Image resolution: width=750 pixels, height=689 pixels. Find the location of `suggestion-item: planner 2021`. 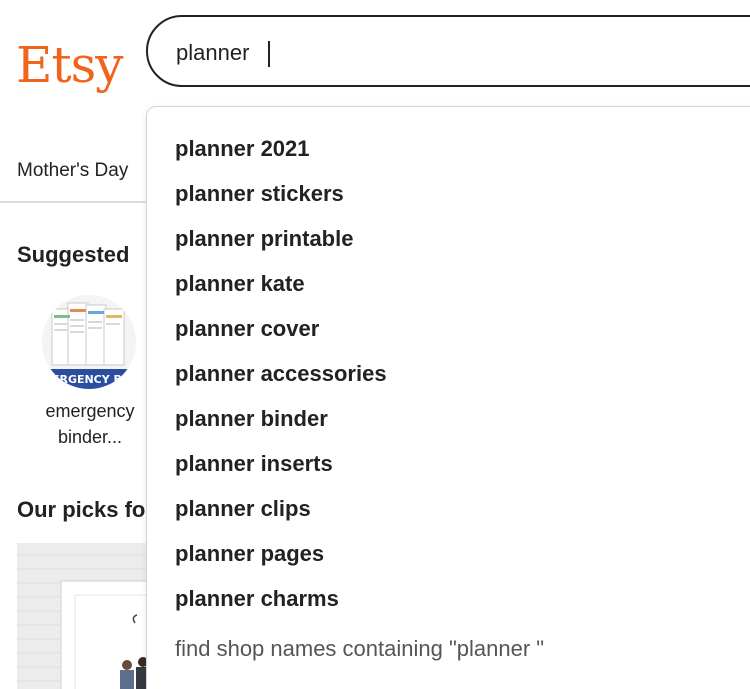

suggestion-item: planner 2021 is located at coordinates (281, 150).